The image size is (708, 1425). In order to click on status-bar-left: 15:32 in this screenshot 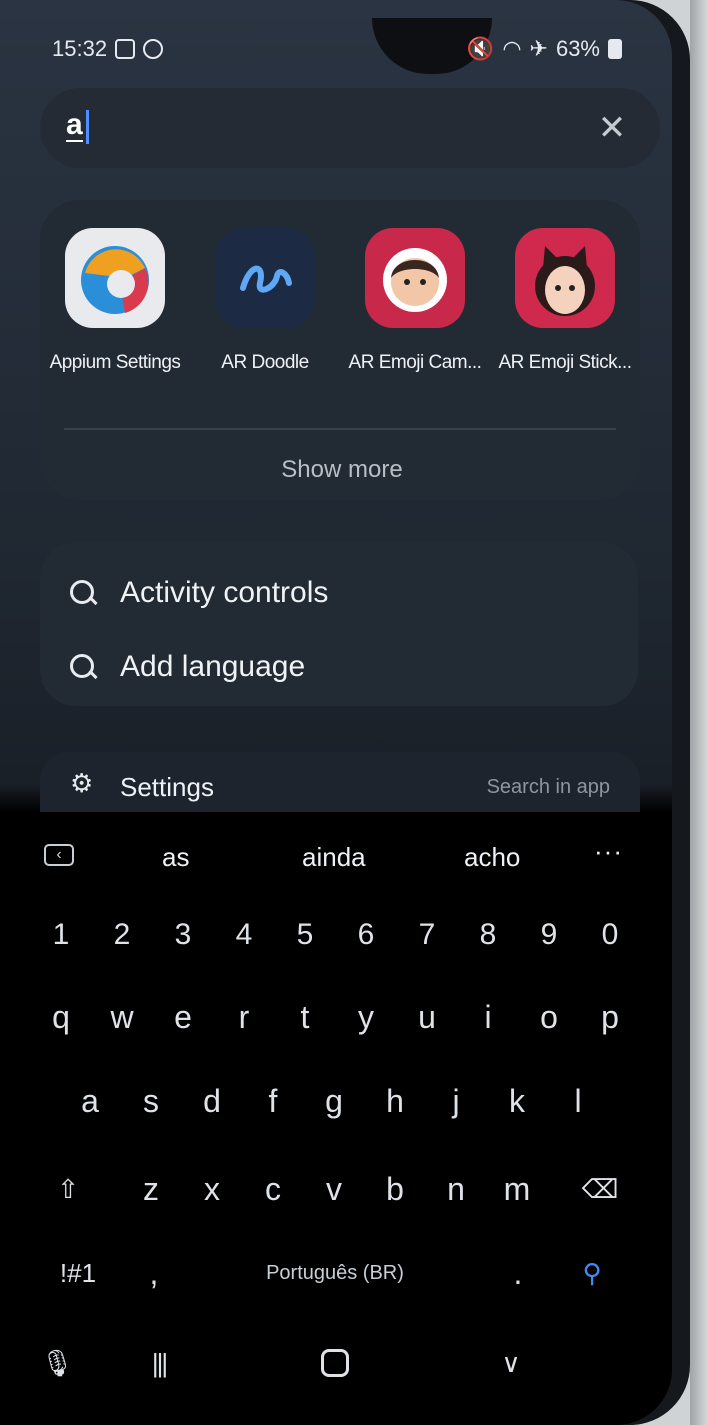, I will do `click(108, 49)`.